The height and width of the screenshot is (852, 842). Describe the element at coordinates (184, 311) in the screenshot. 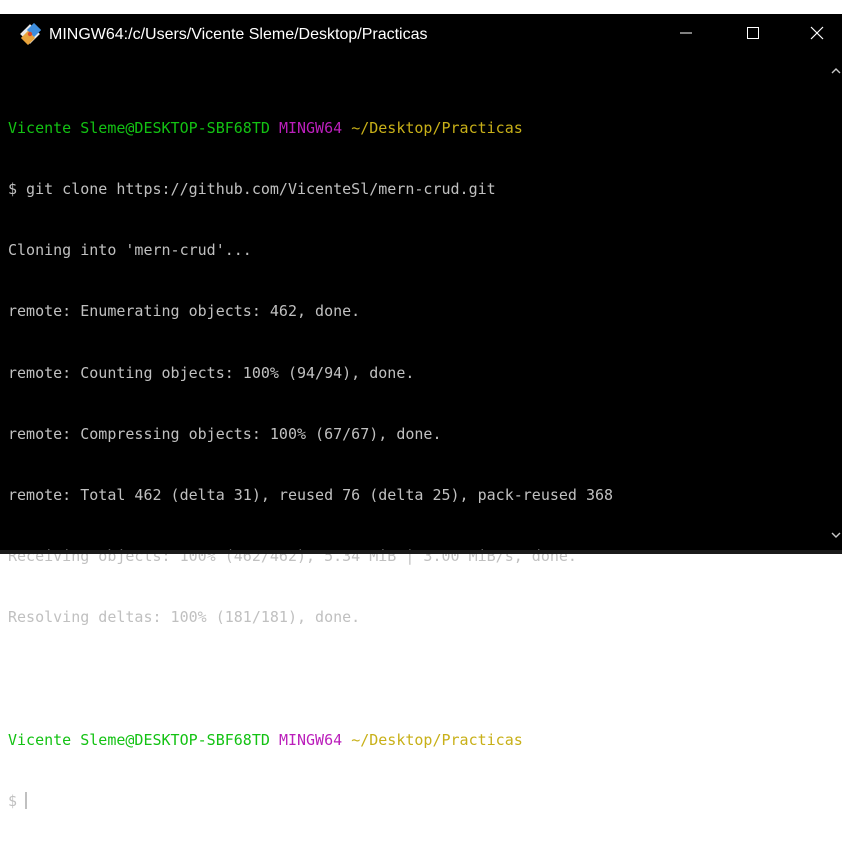

I see `output-line: remote: Enumerating objects: 462, done.` at that location.